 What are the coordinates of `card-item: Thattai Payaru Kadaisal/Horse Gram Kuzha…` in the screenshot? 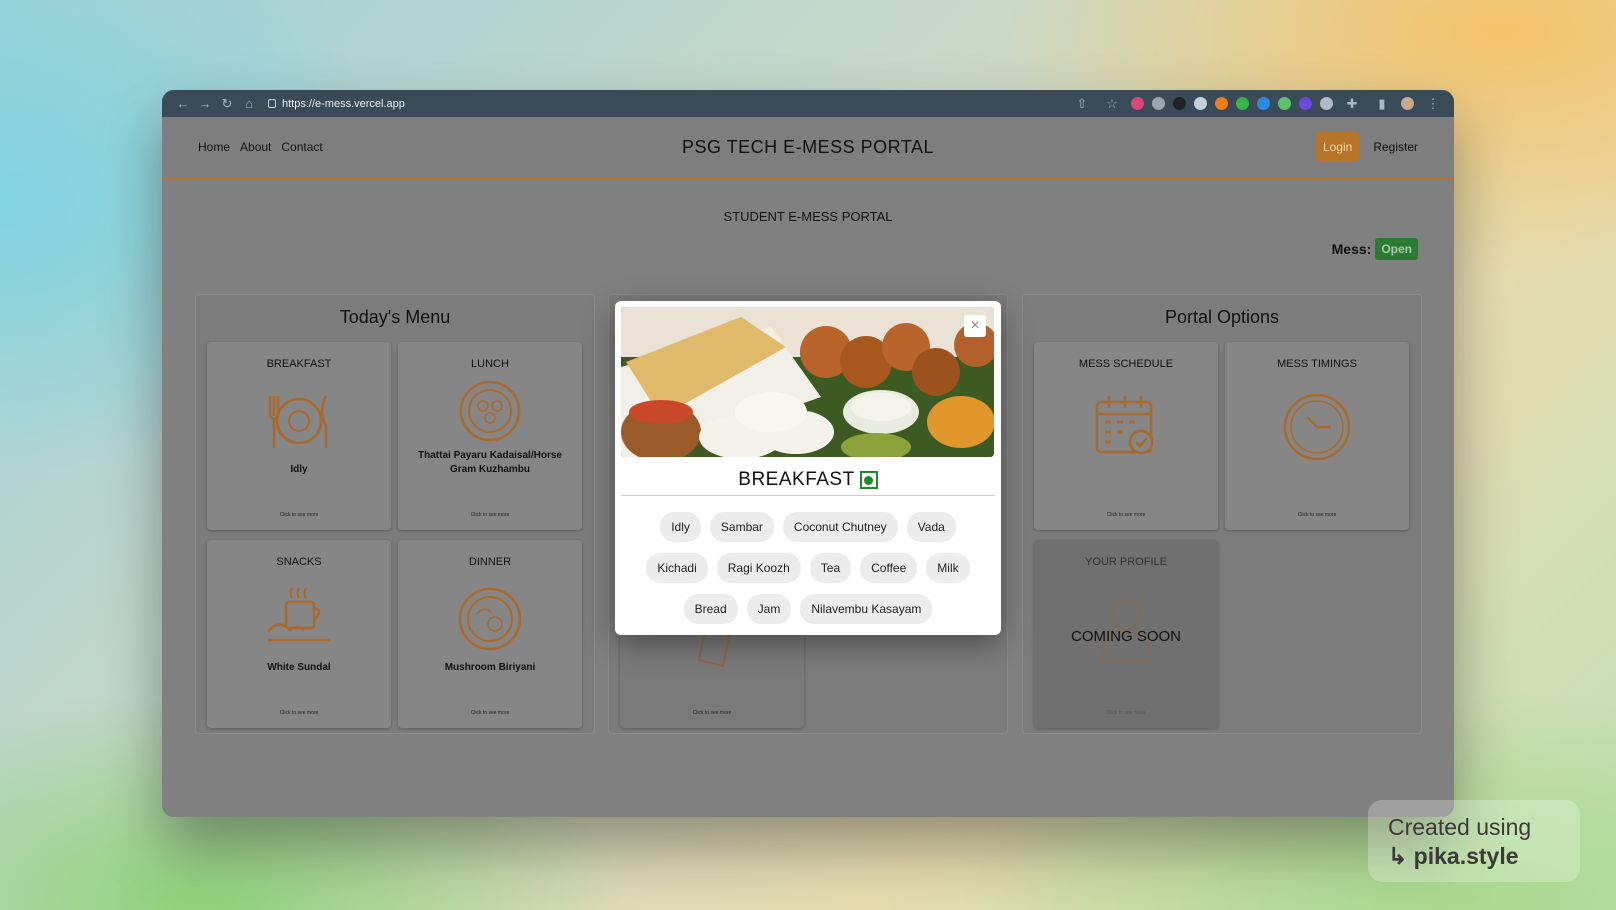 It's located at (490, 462).